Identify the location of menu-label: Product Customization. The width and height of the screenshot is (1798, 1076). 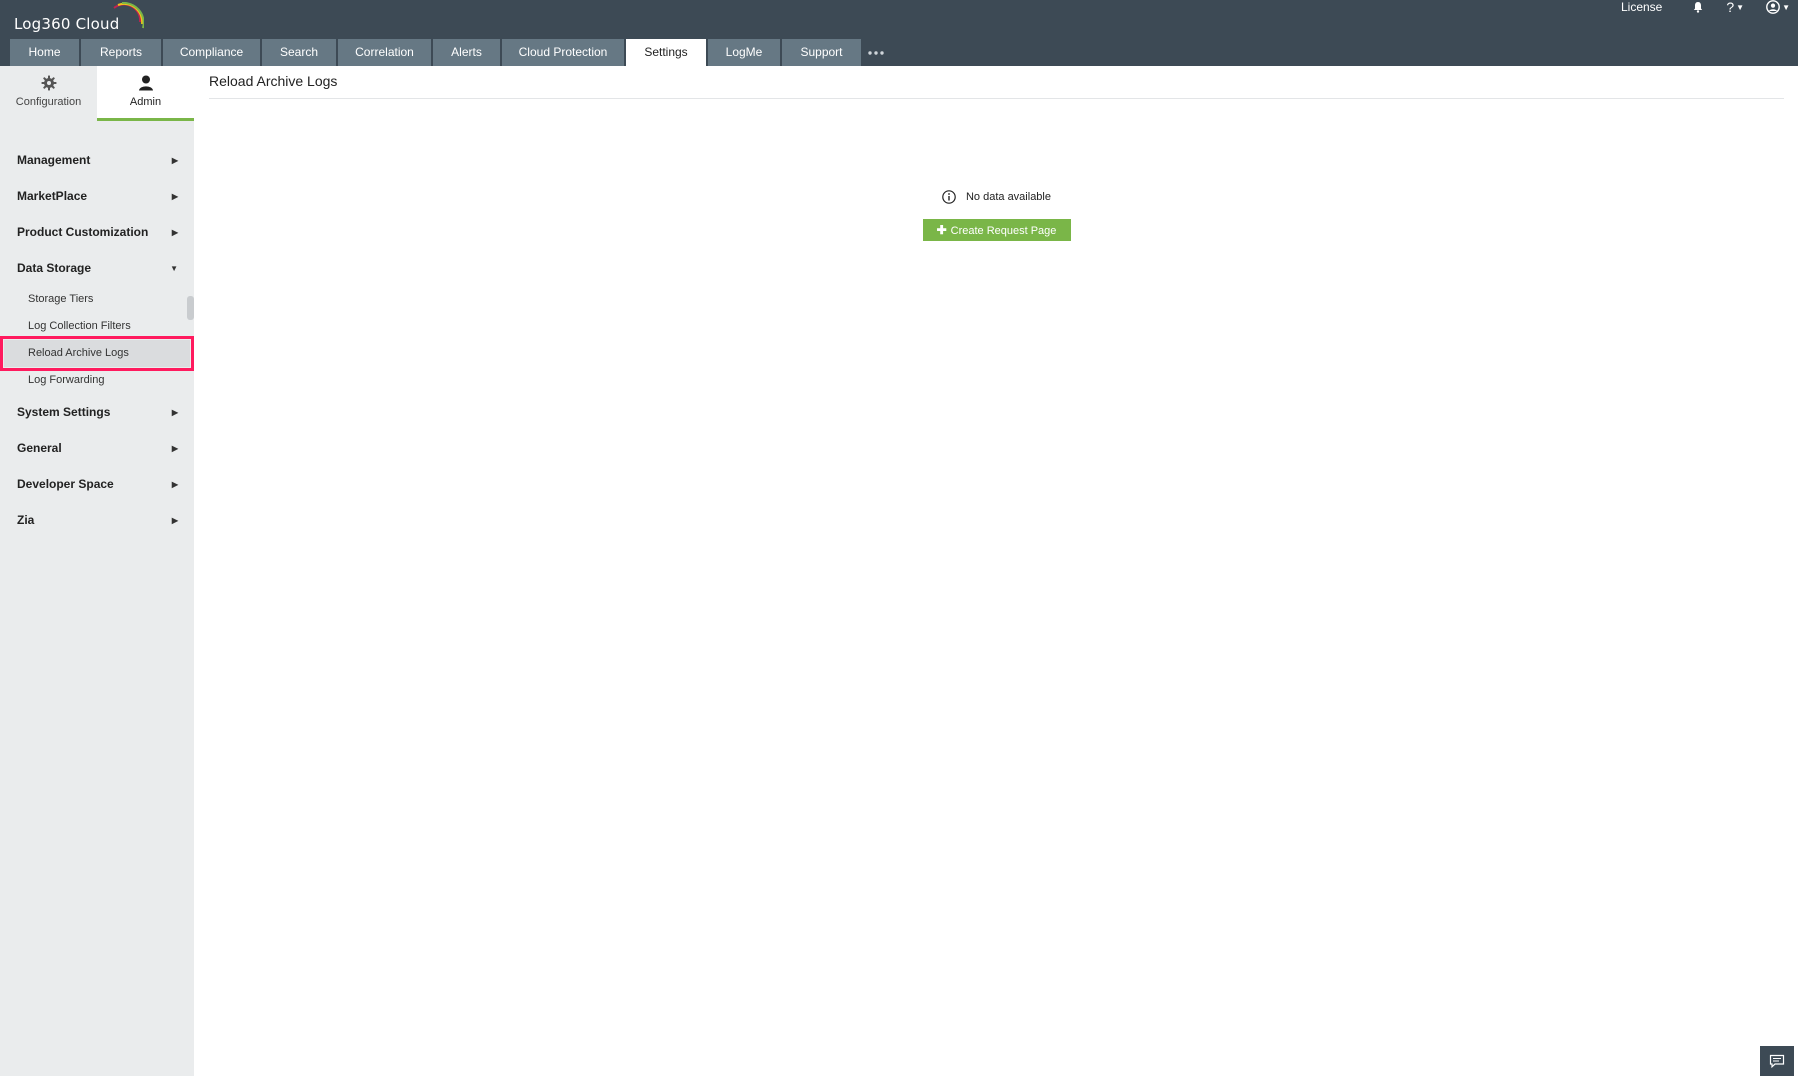
(83, 232).